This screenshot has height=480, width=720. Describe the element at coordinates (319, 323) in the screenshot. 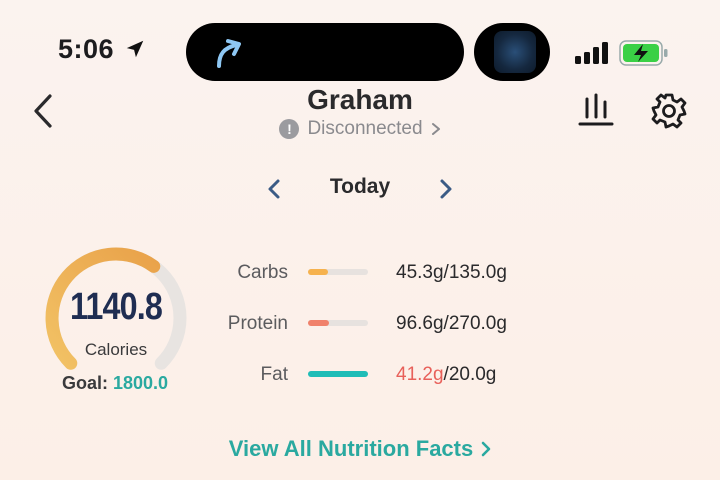

I see `macro-bar-fill-protein` at that location.